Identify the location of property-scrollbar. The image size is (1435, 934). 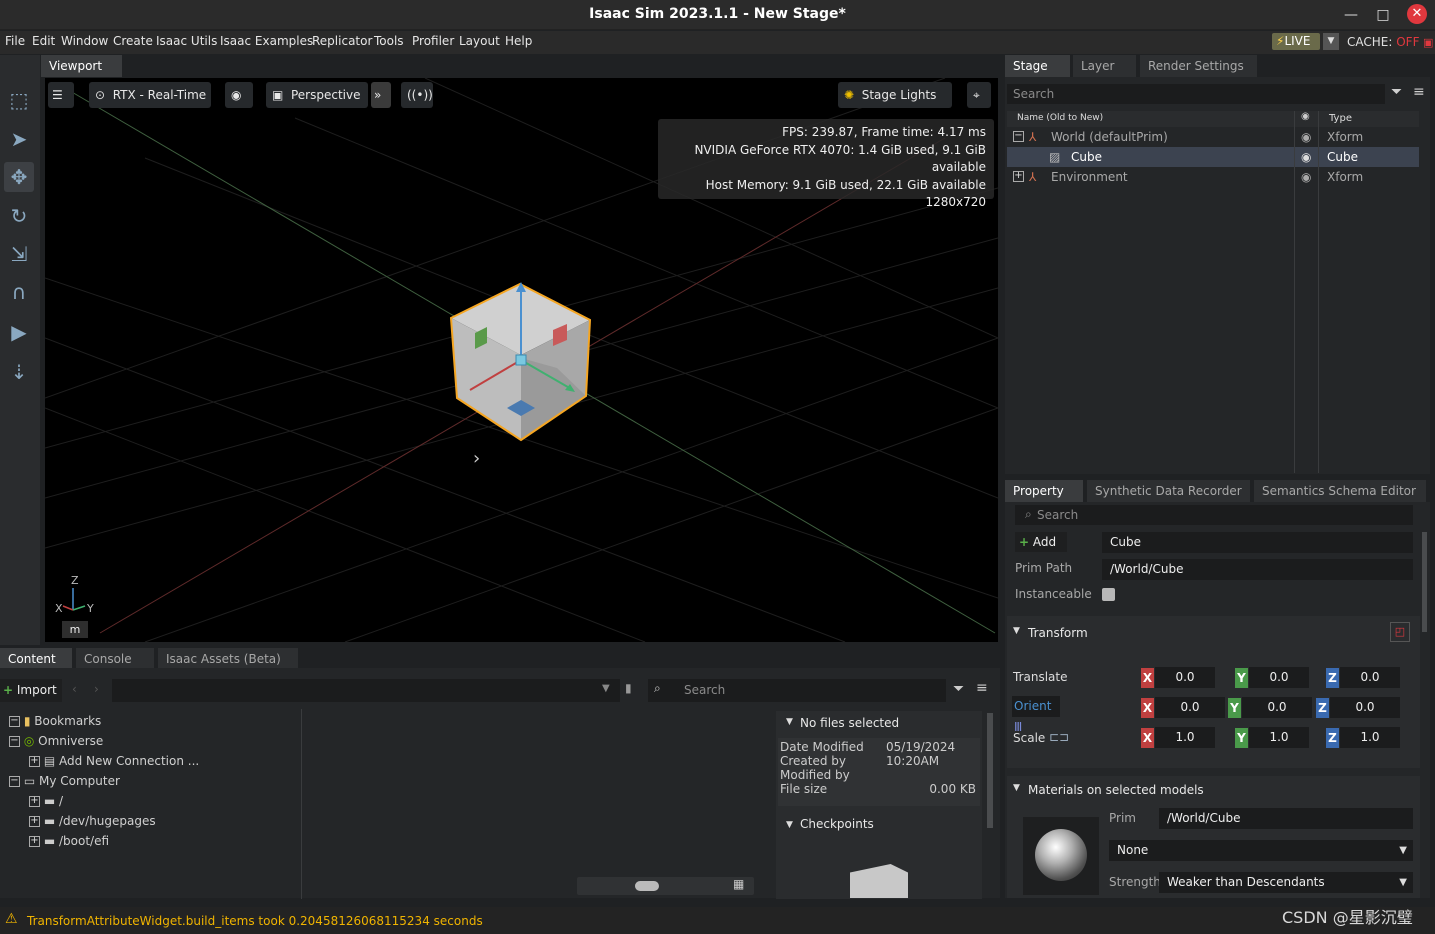
(1424, 582).